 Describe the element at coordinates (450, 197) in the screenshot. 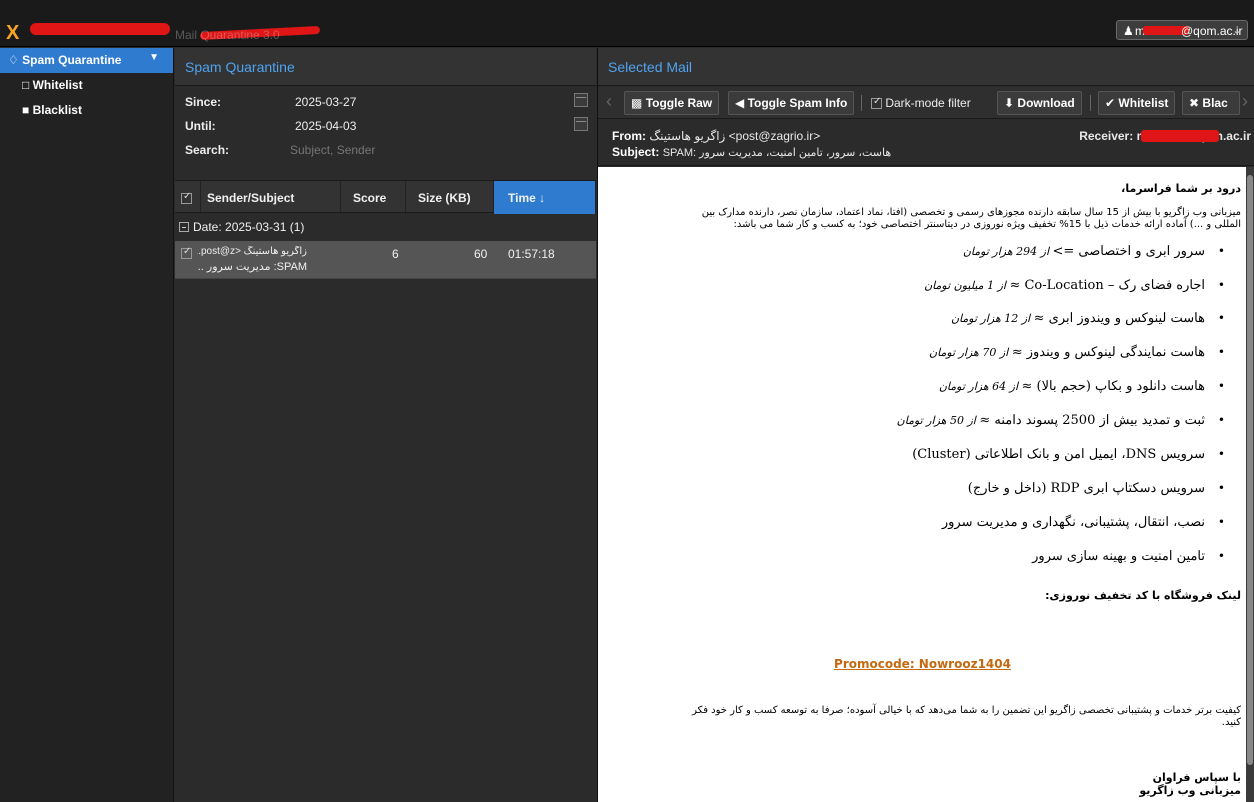

I see `column-size: Size (KB)` at that location.